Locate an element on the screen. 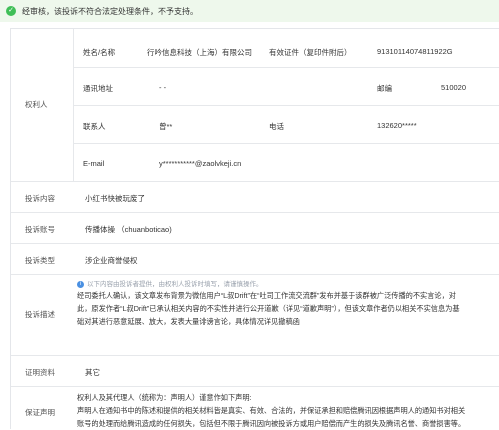  email-value: y***********@zaolvkeji.cn is located at coordinates (200, 163).